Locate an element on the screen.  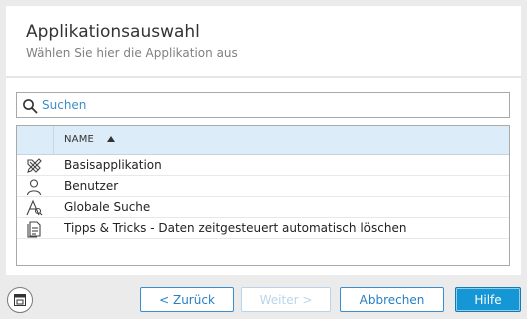
table-row: Globale Suche is located at coordinates (263, 207).